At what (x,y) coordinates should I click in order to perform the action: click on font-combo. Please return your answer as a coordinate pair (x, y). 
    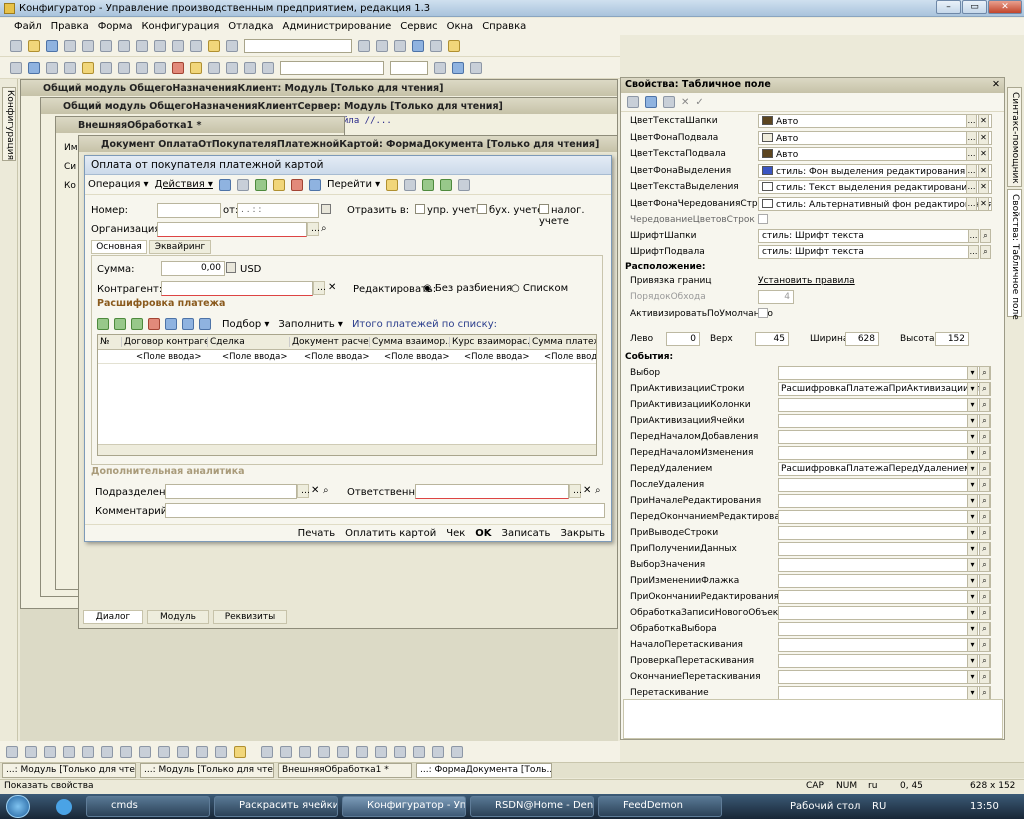
    Looking at the image, I should click on (332, 67).